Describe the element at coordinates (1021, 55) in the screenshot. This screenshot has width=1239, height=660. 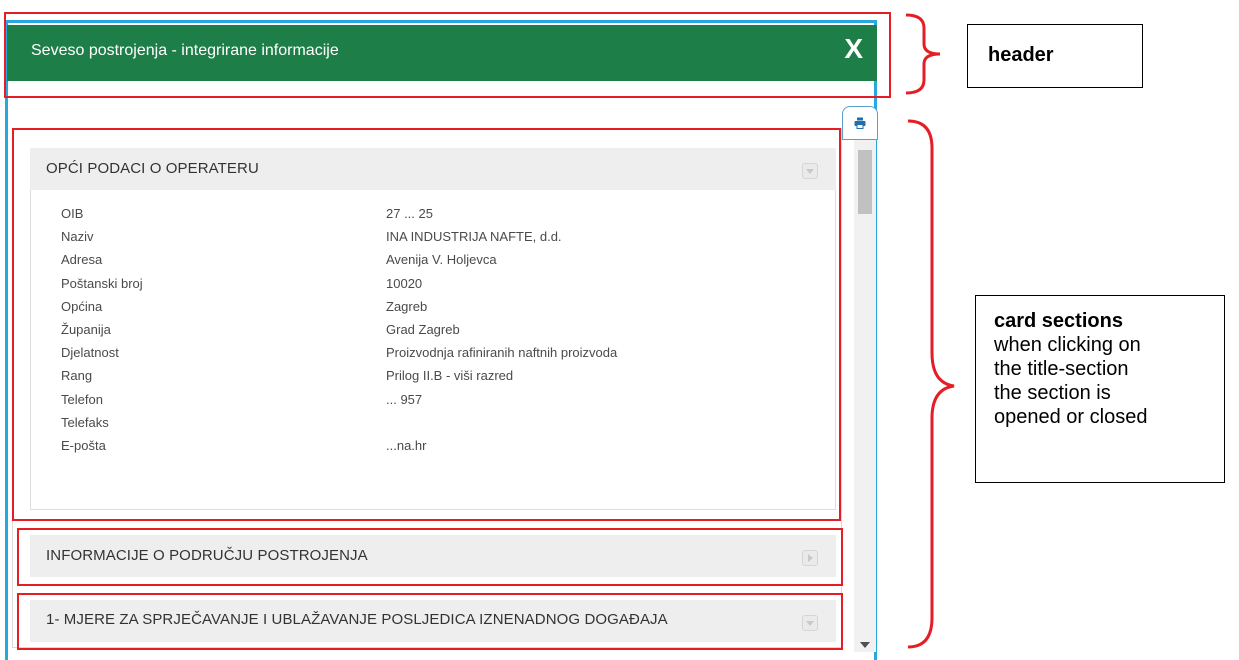
I see `callout-title: header` at that location.